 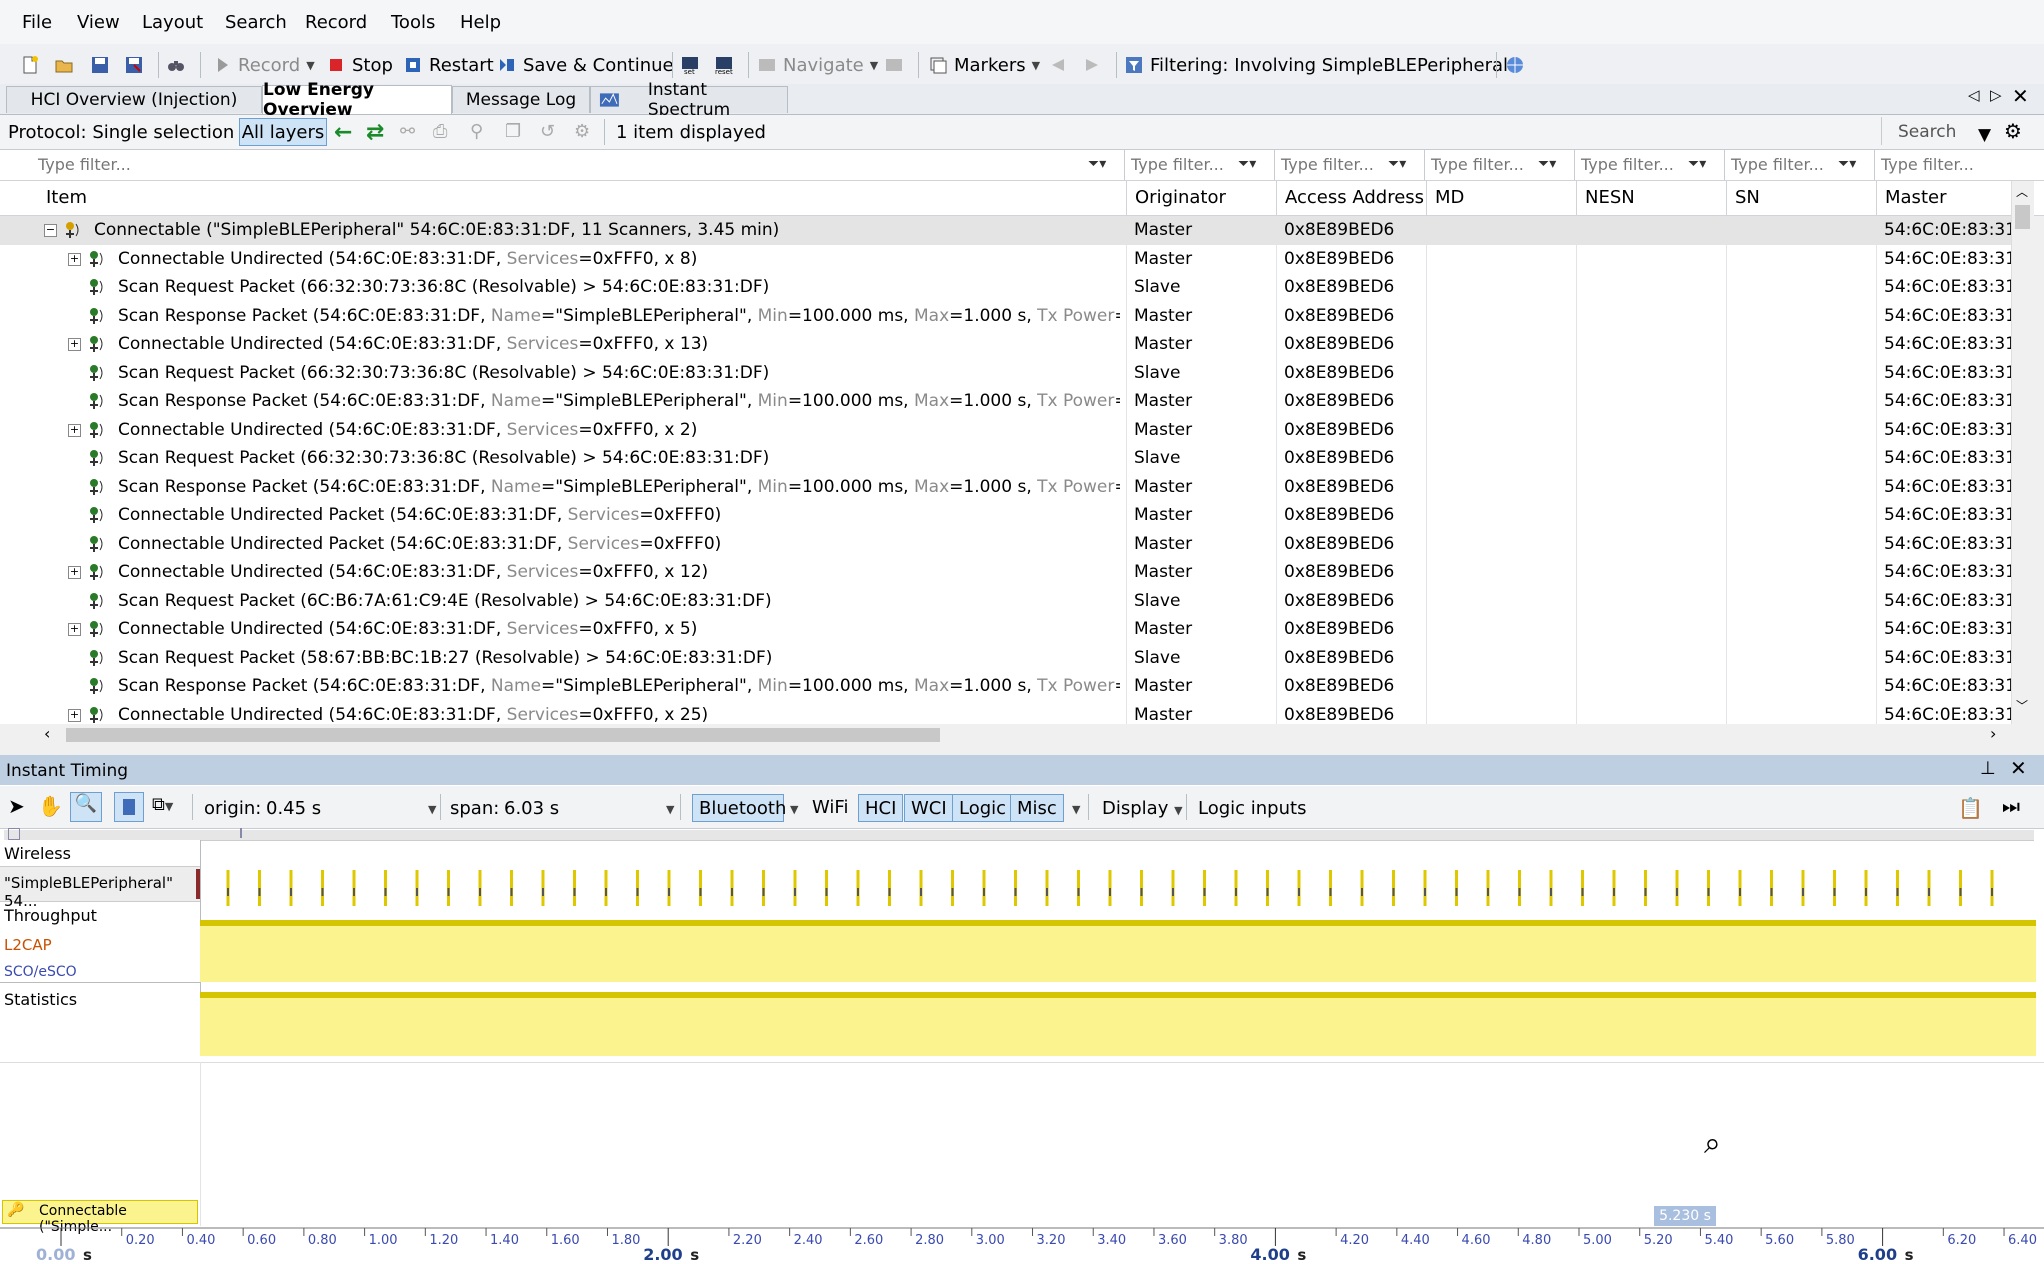 What do you see at coordinates (30, 65) in the screenshot?
I see `new-file-icon` at bounding box center [30, 65].